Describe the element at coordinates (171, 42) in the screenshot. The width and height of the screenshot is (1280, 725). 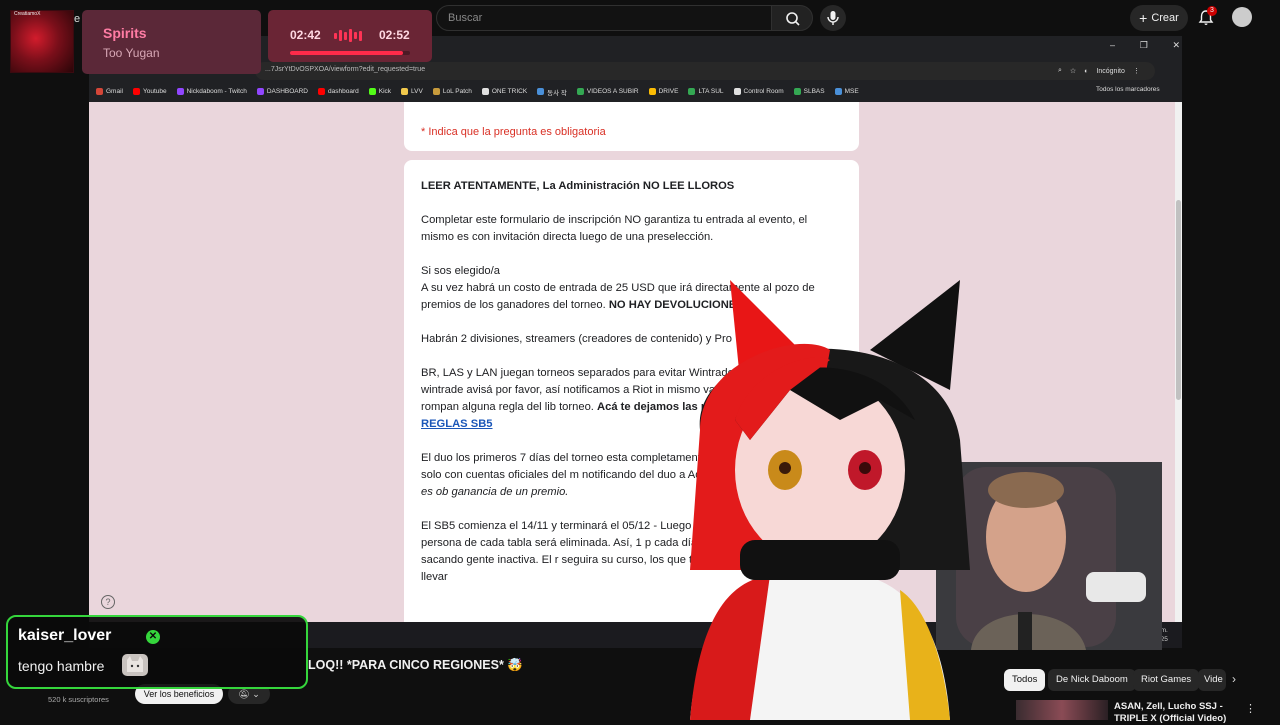
I see `now-playing-card` at that location.